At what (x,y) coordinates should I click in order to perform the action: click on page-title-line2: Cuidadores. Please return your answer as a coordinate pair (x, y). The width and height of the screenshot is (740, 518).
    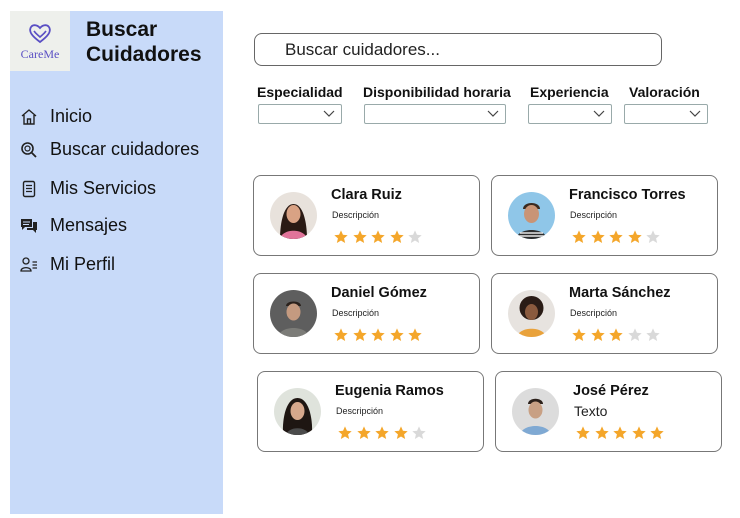
    Looking at the image, I should click on (144, 54).